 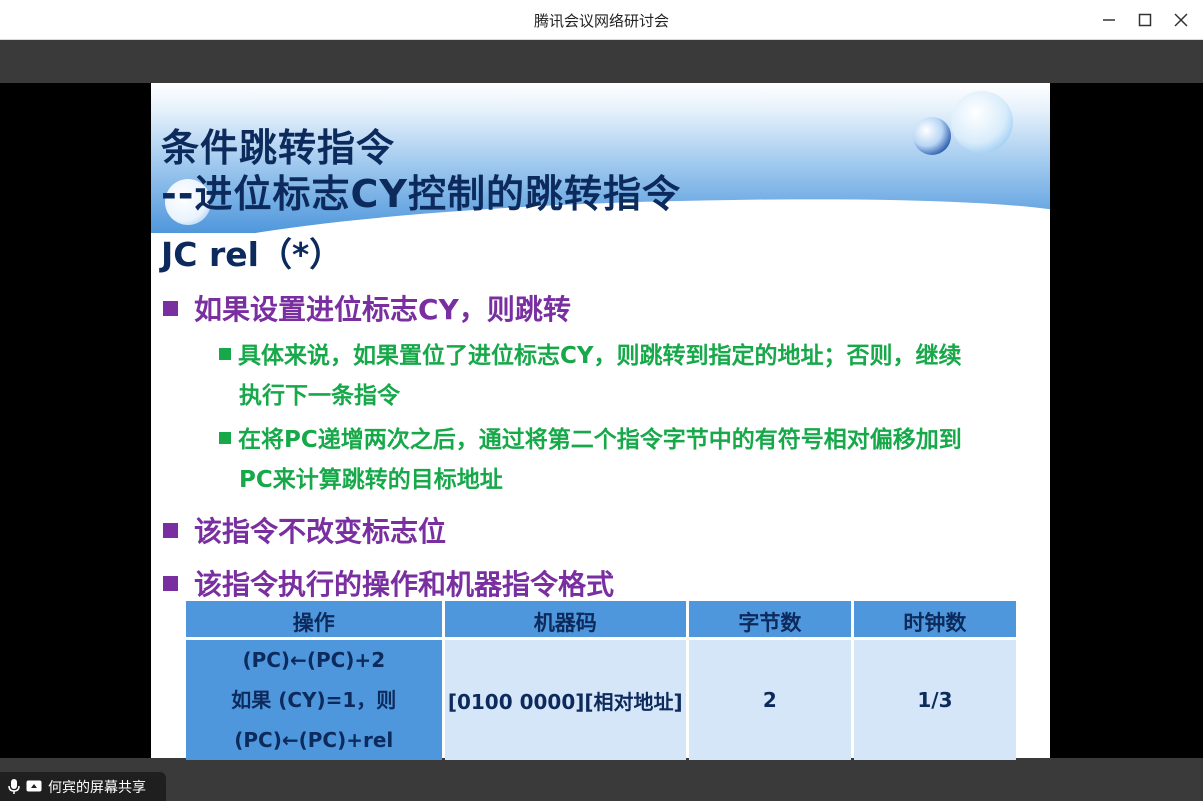 I want to click on table-header-row: 操作 机器码 字节数 时钟数, so click(x=601, y=619).